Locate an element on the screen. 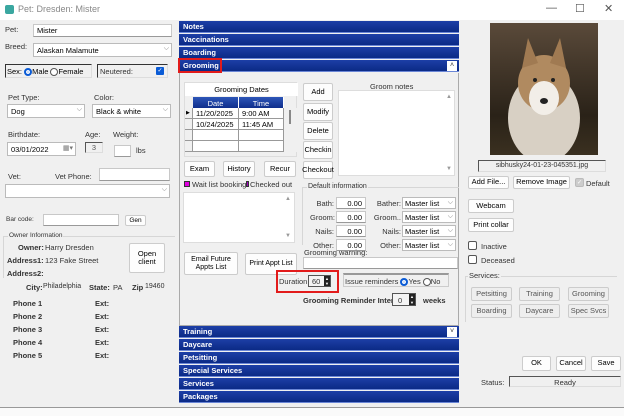 The image size is (624, 416). reminder-interval-unit: weeks is located at coordinates (434, 300).